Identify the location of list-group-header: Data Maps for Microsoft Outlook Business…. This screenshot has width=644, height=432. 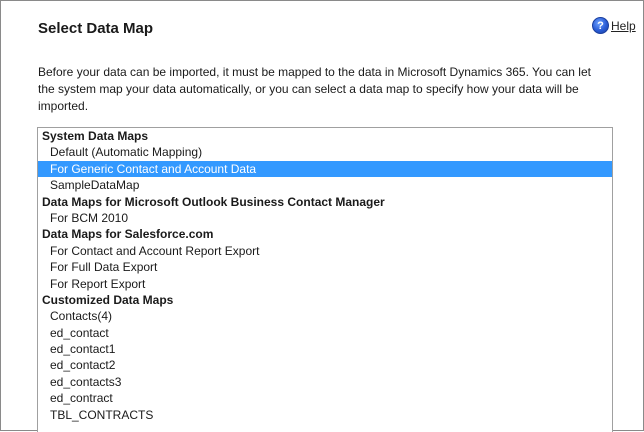
(213, 201).